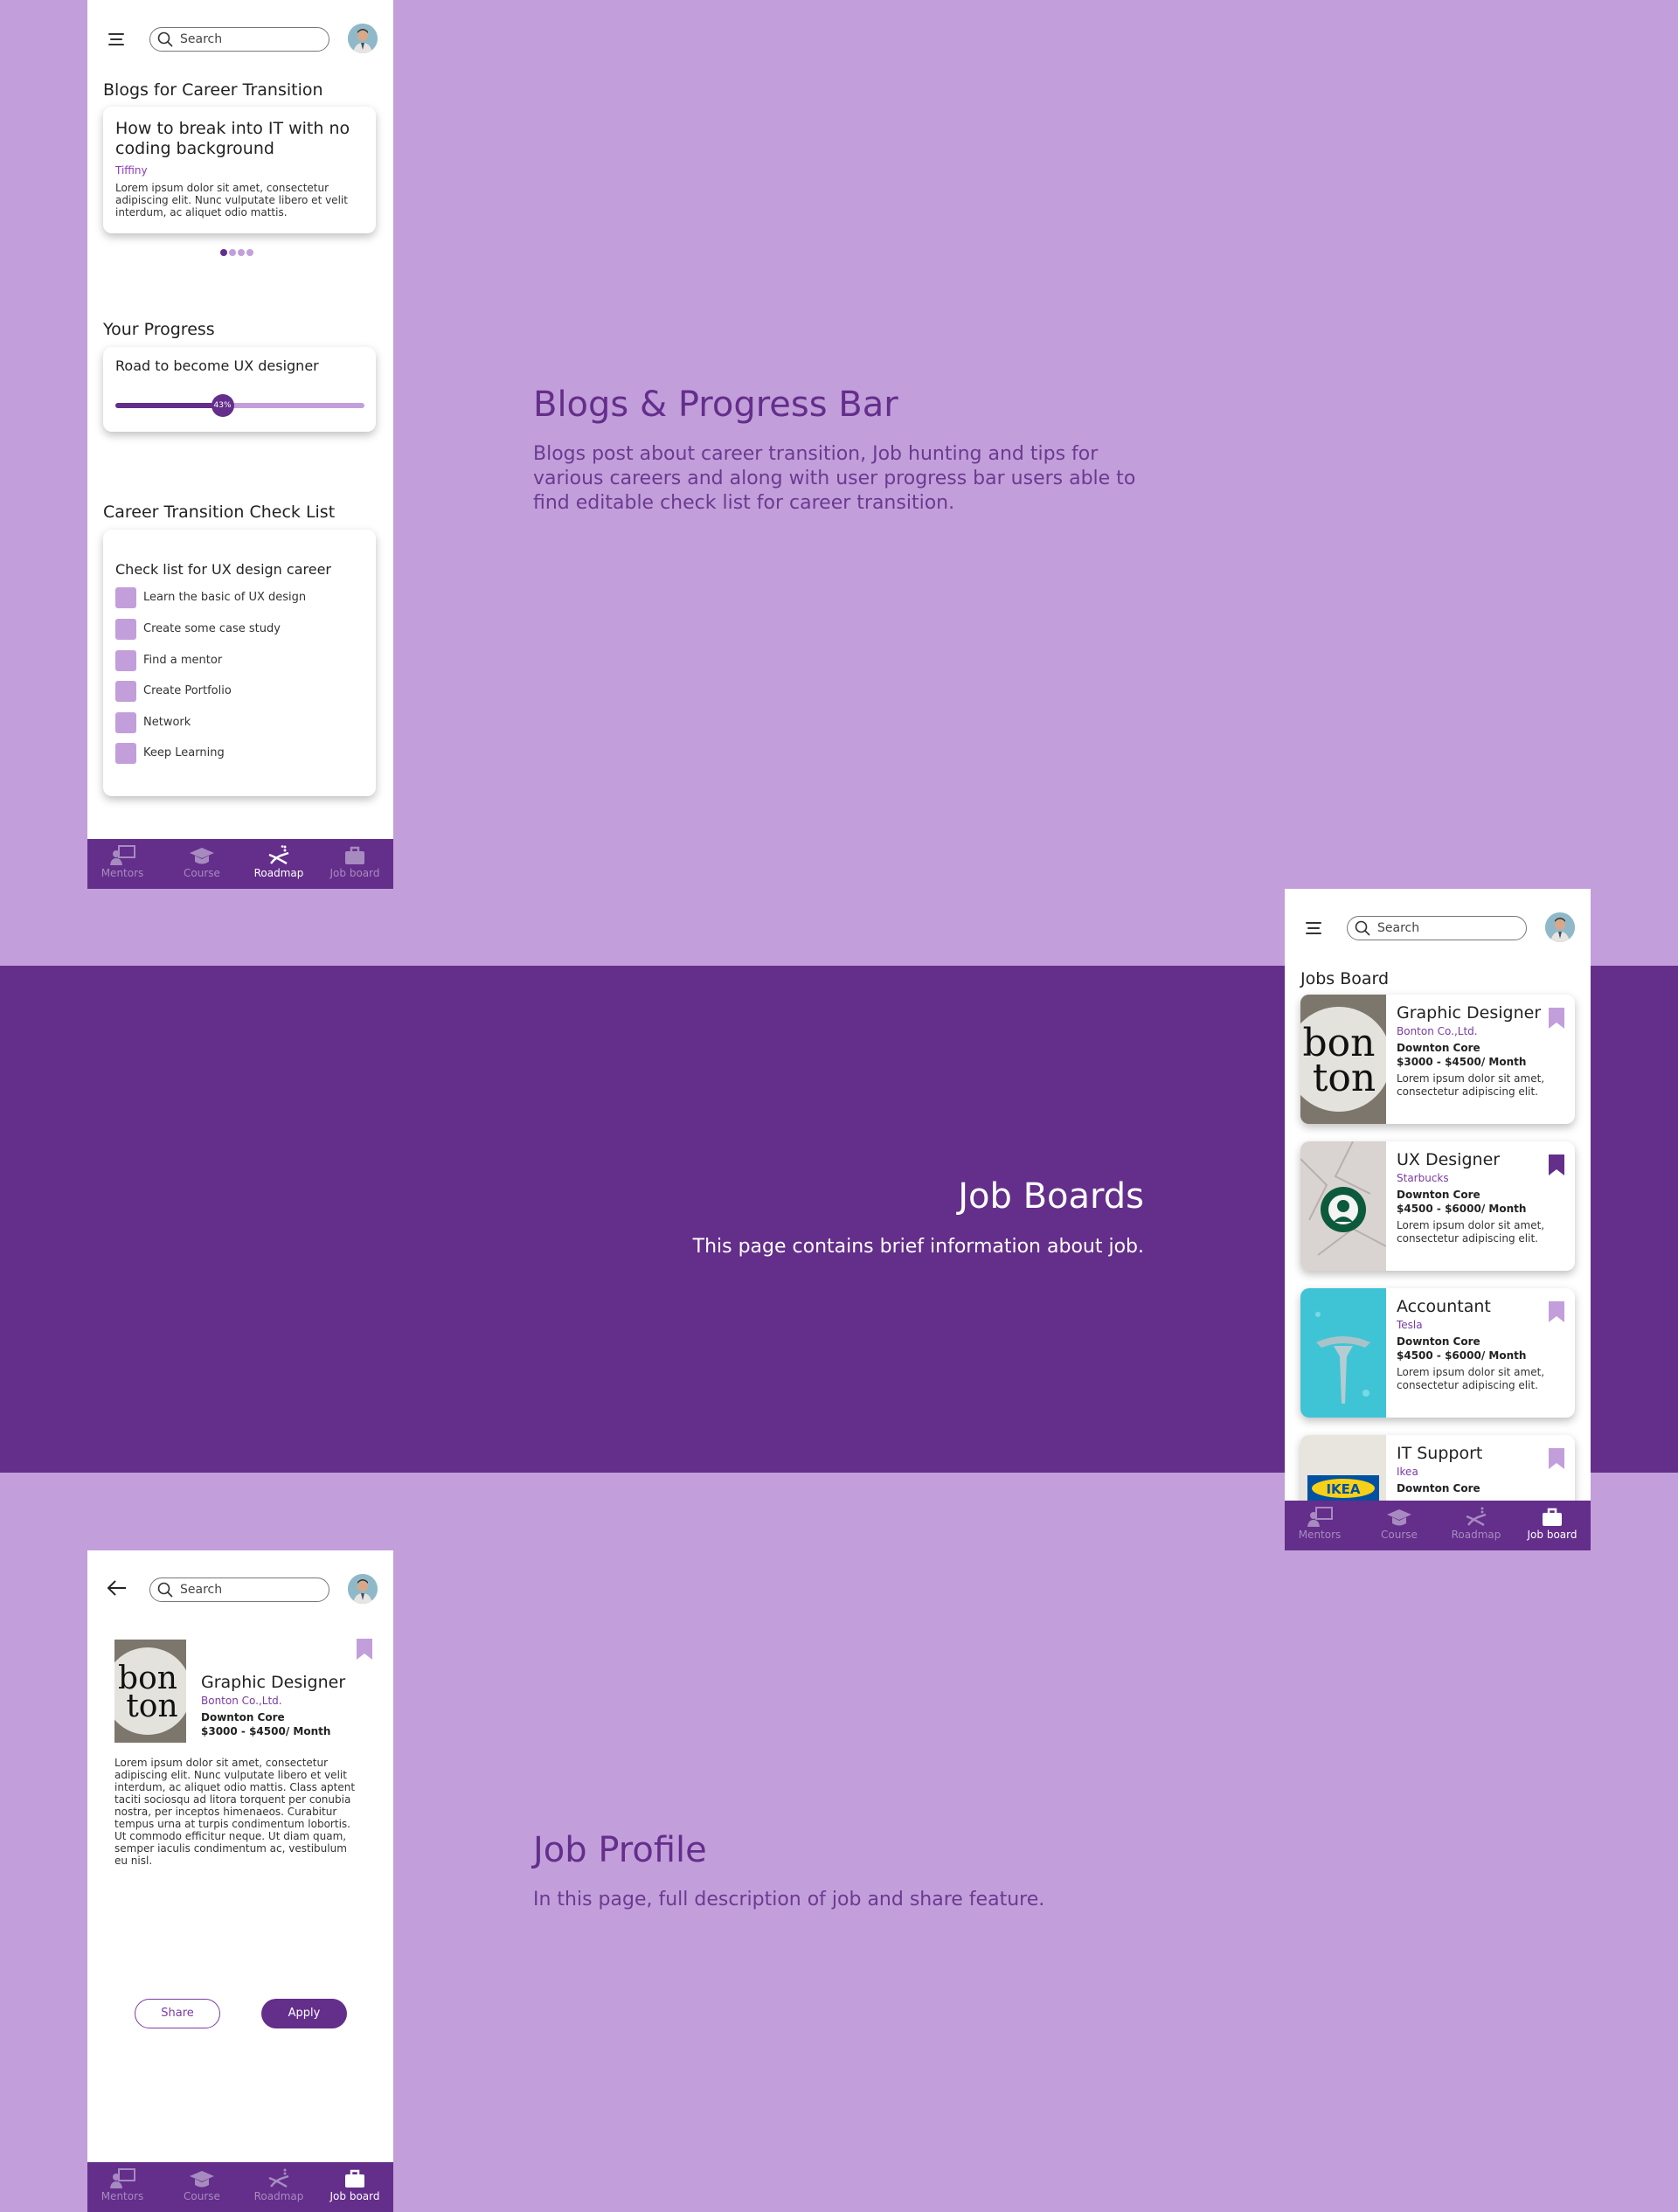 The image size is (1678, 2212). What do you see at coordinates (1440, 1453) in the screenshot?
I see `job-title: IT Support` at bounding box center [1440, 1453].